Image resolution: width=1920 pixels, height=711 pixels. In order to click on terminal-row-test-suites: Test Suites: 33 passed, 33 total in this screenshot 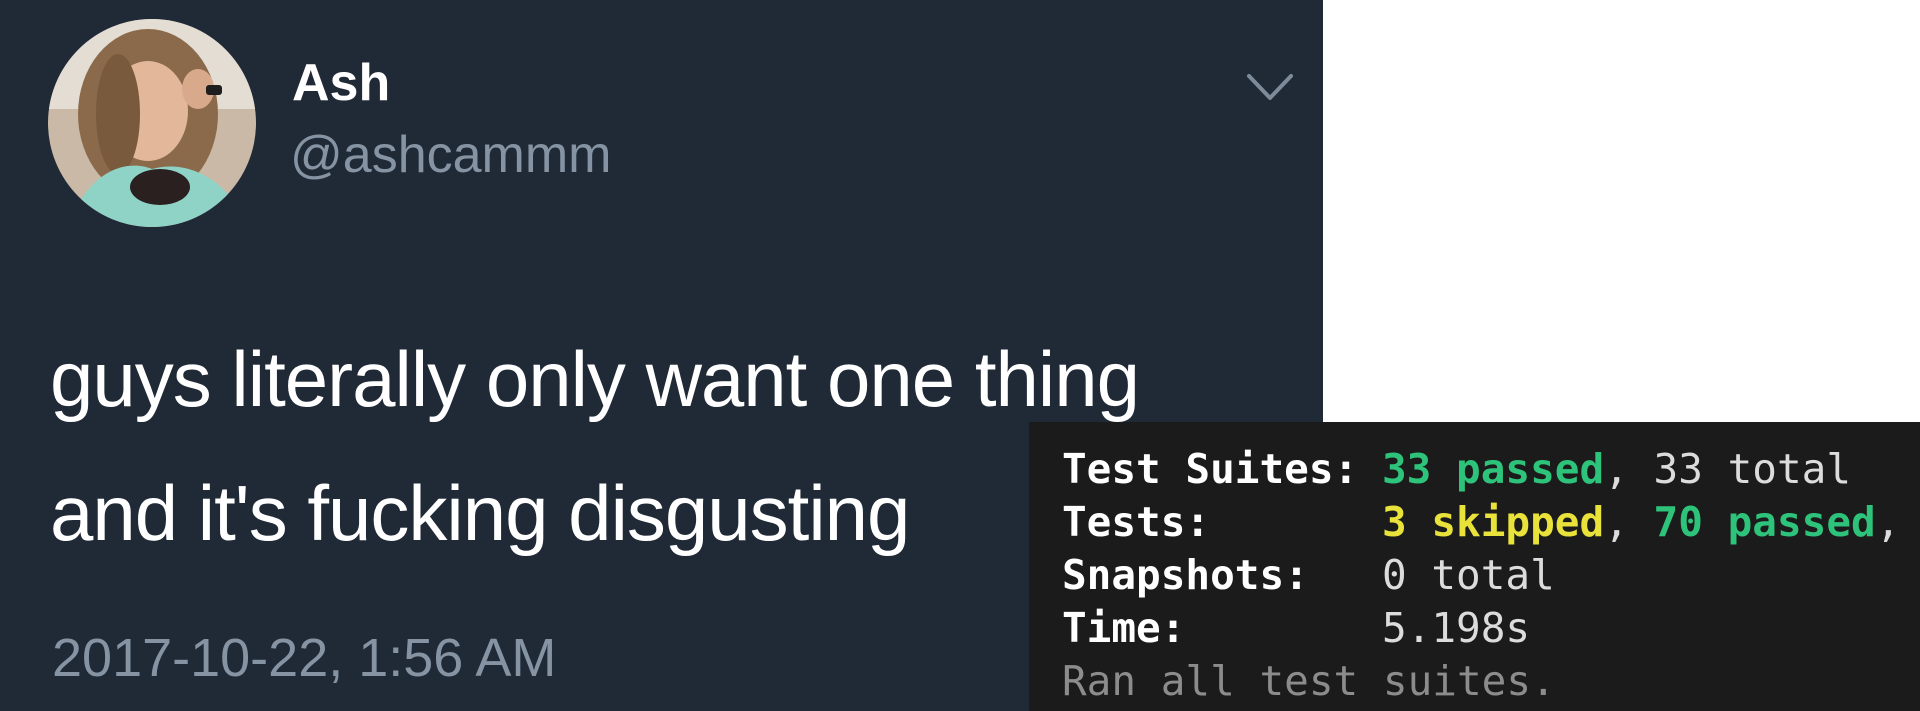, I will do `click(1491, 469)`.